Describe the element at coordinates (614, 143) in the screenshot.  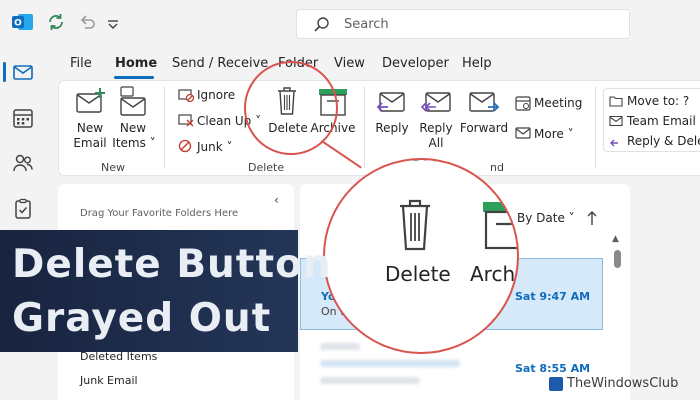
I see `reply-delete-icon` at that location.